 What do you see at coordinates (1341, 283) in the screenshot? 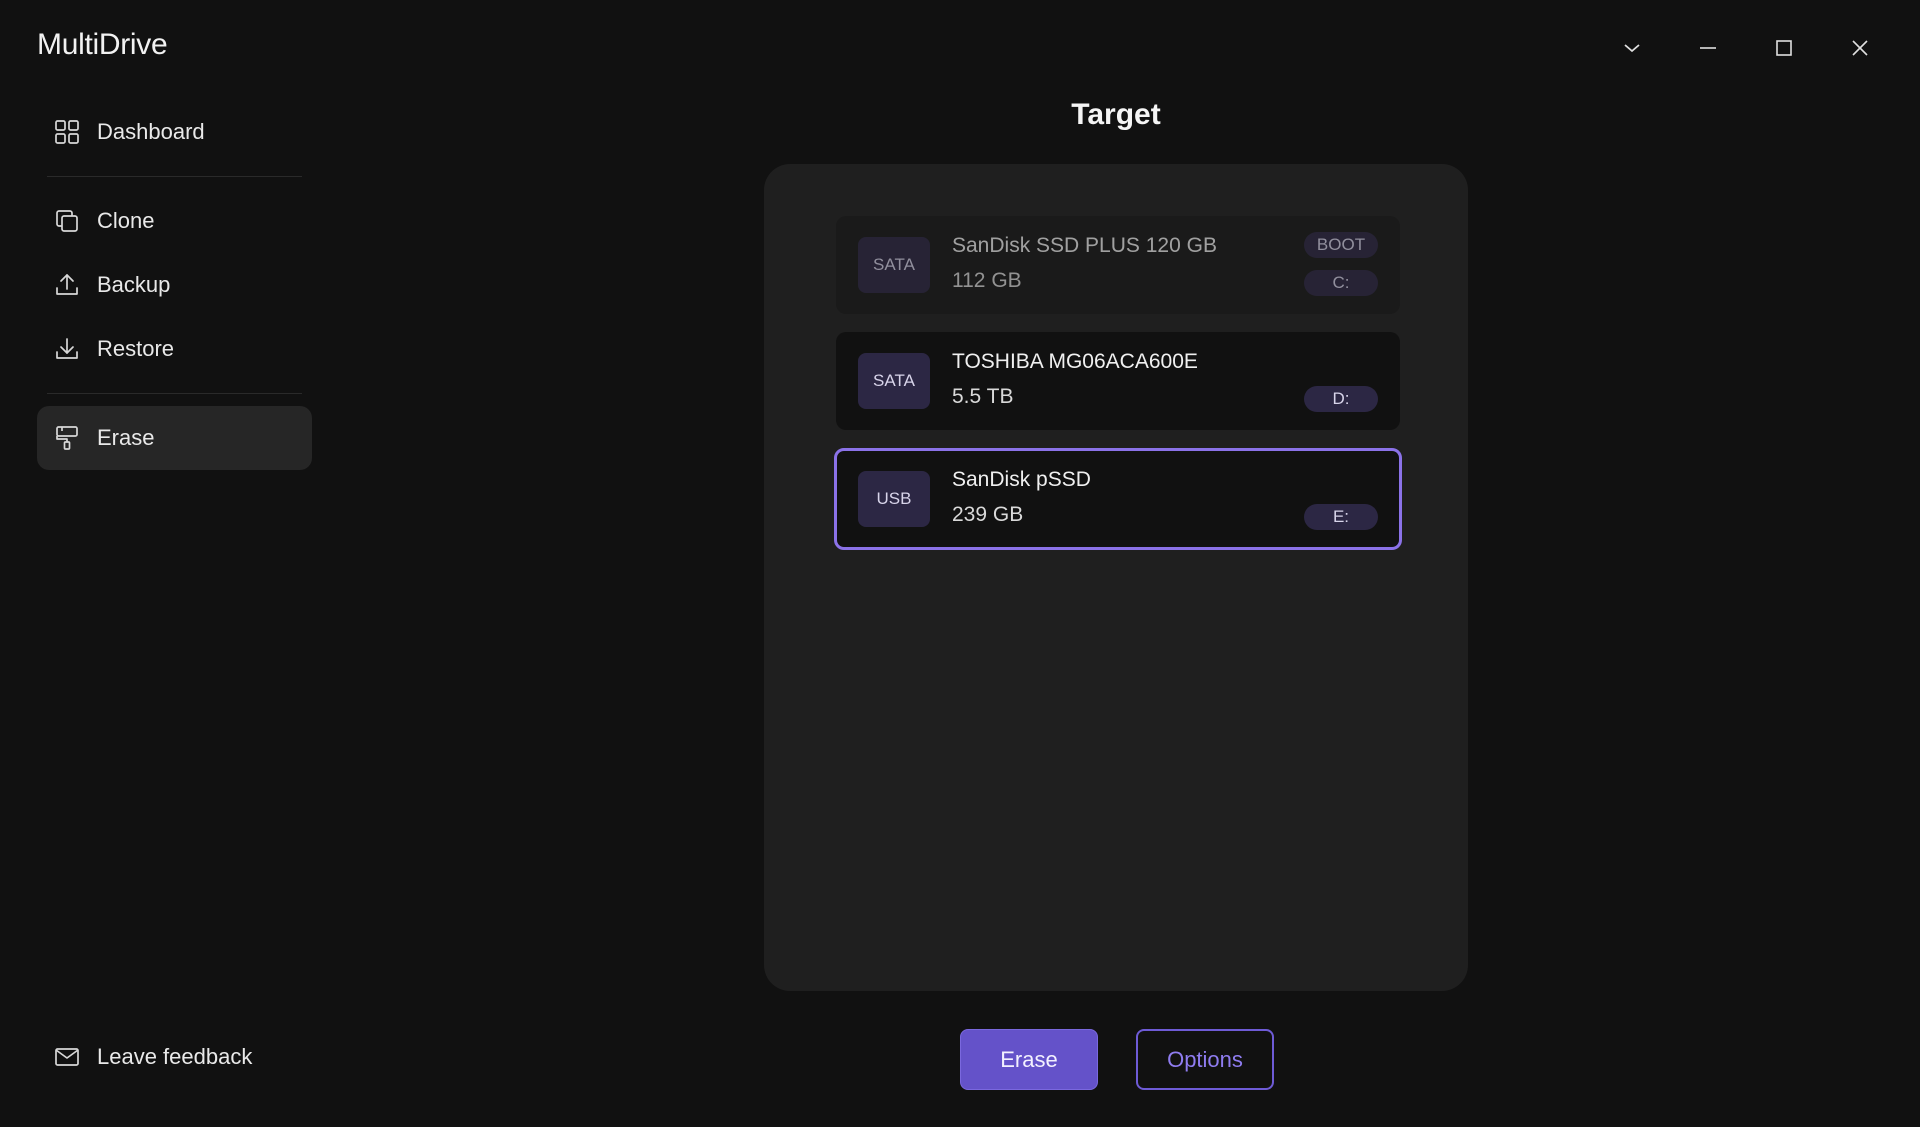
I see `drive-letter-badge: C:` at bounding box center [1341, 283].